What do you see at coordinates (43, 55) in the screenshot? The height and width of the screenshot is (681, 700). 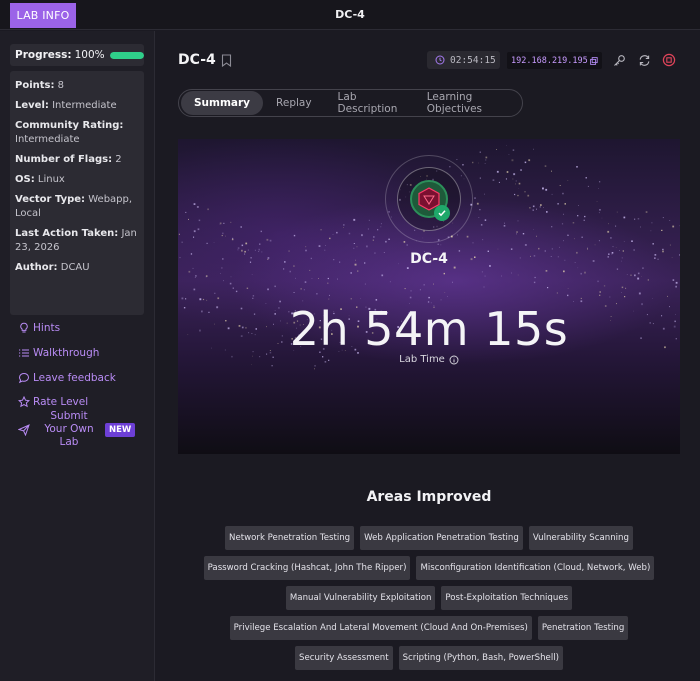 I see `progress-label: Progress:` at bounding box center [43, 55].